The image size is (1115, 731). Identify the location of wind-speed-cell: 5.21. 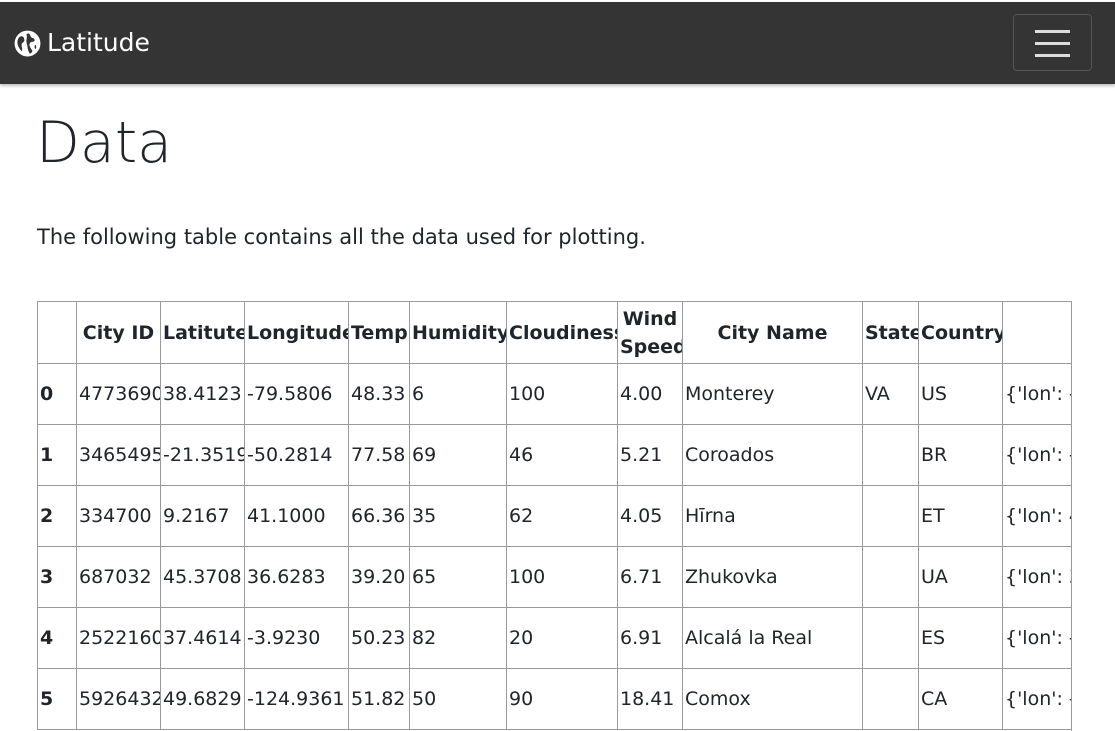
(650, 455).